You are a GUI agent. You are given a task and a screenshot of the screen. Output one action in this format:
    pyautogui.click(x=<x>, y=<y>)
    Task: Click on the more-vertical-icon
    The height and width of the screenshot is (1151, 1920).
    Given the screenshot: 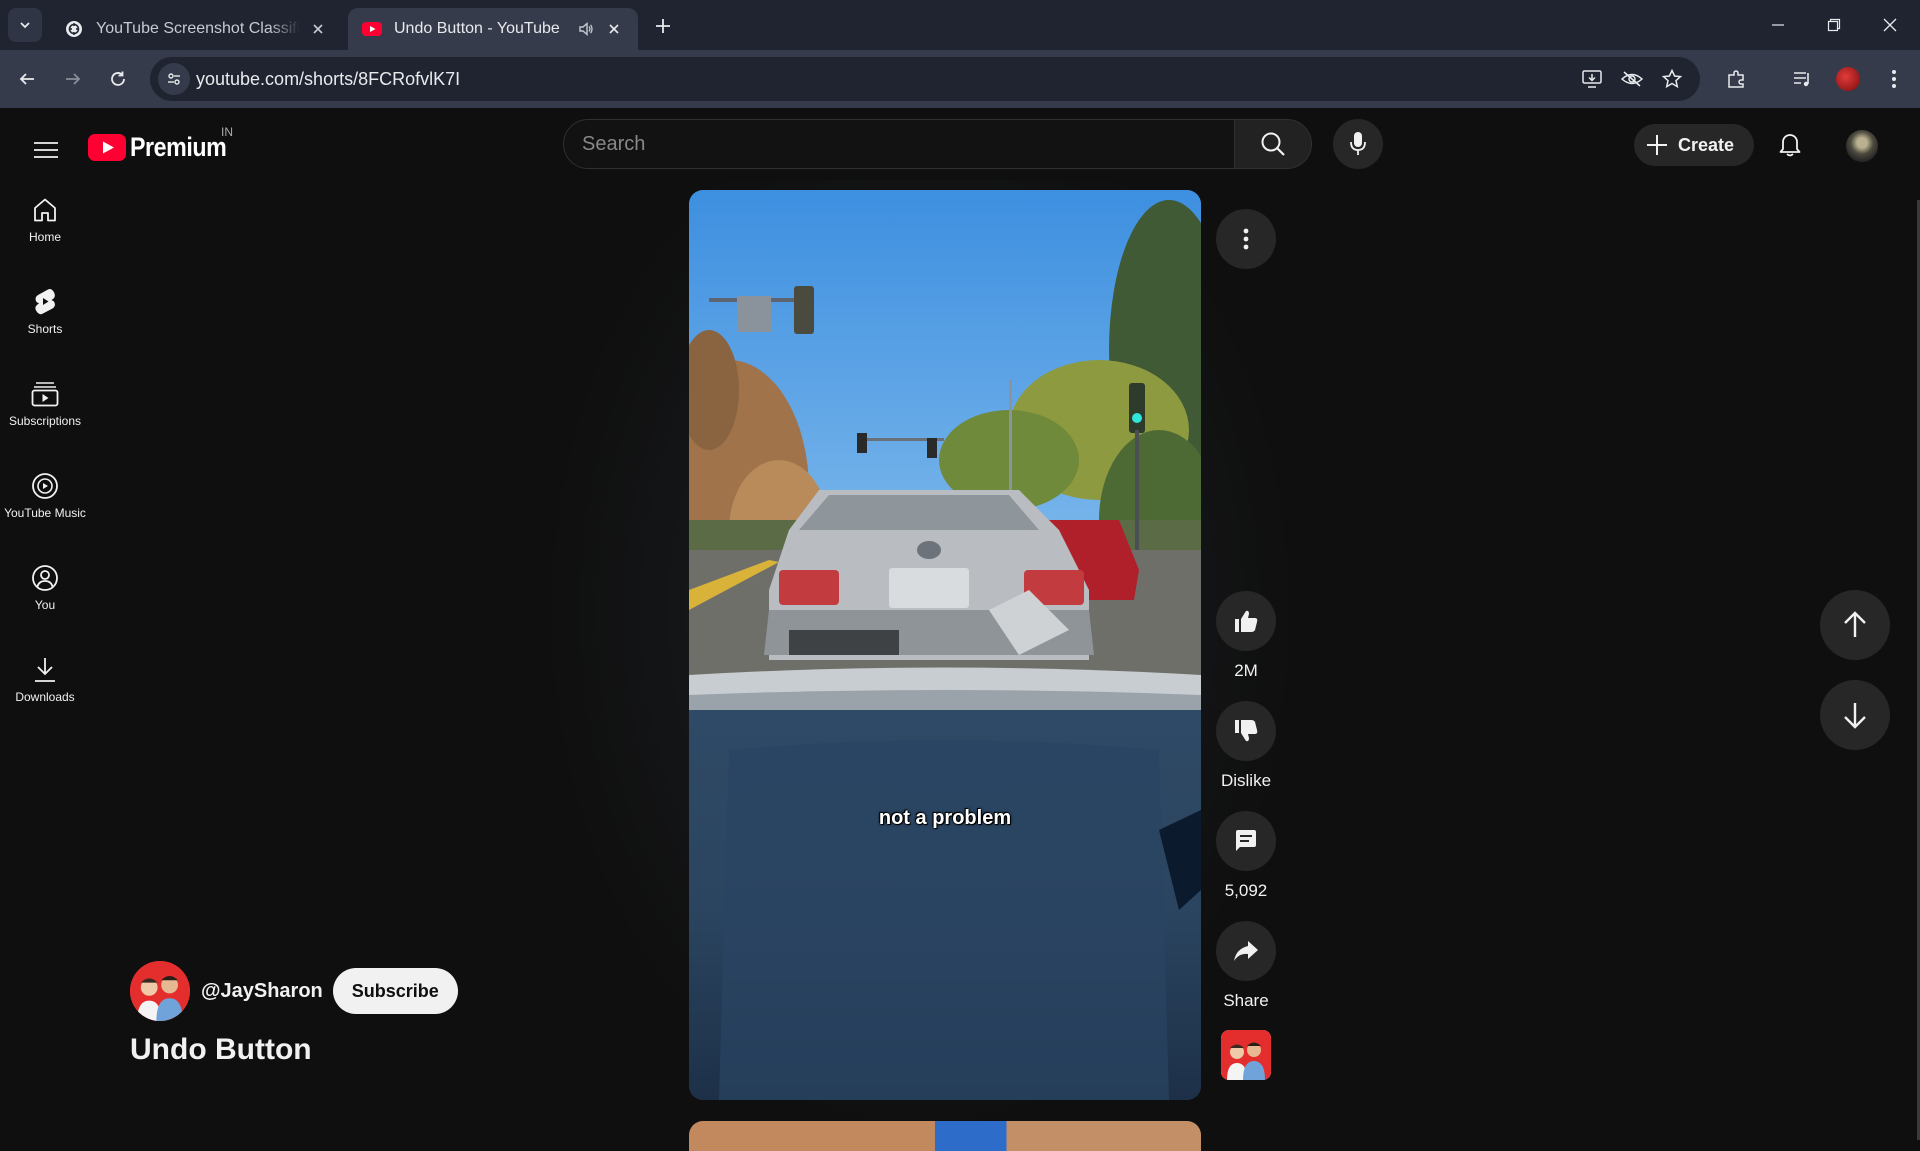 What is the action you would take?
    pyautogui.click(x=1246, y=239)
    